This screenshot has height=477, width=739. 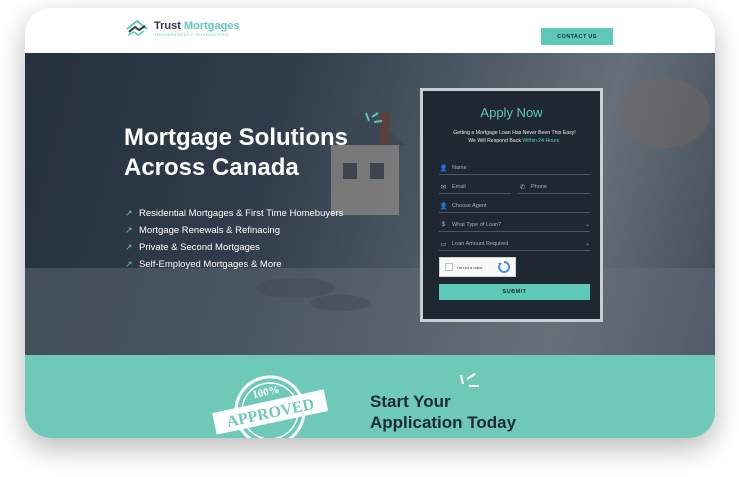 I want to click on email-placeholder: Email, so click(x=459, y=186).